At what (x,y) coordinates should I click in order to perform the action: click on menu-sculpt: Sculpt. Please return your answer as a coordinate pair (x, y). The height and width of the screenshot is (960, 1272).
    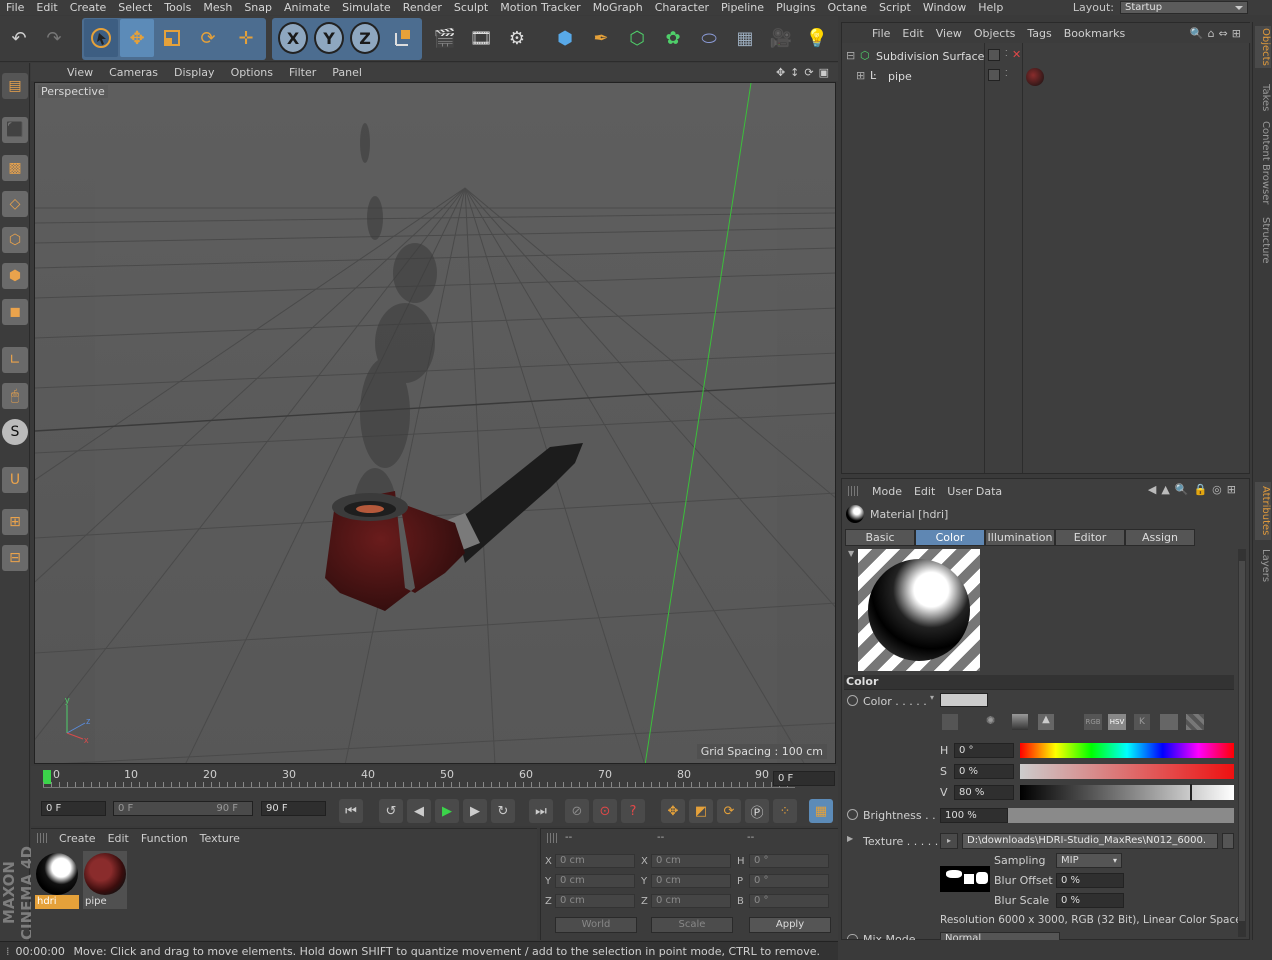
    Looking at the image, I should click on (471, 7).